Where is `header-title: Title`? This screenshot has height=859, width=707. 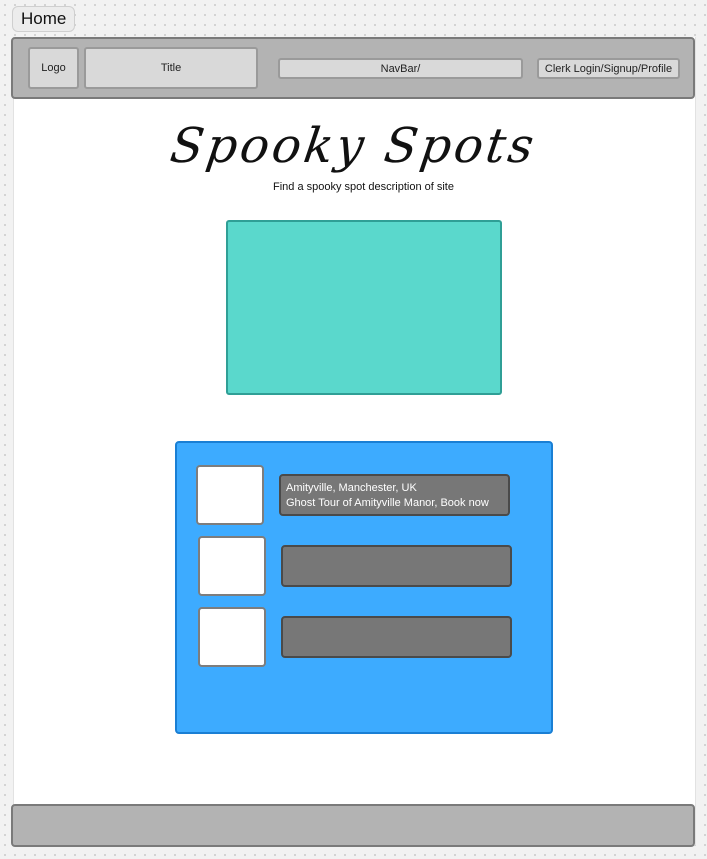 header-title: Title is located at coordinates (171, 68).